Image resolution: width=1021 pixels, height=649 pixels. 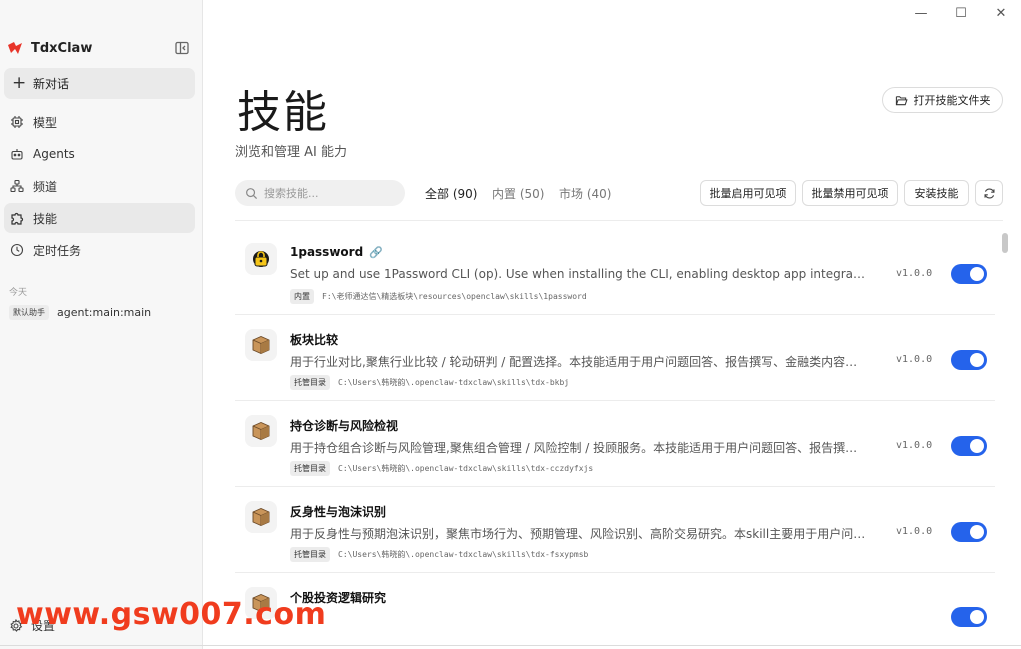 I want to click on plus-icon: +, so click(x=19, y=83).